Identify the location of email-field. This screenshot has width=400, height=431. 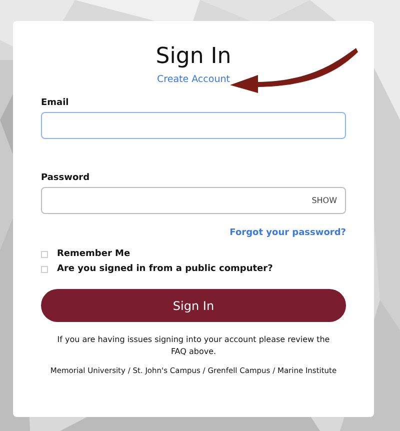
(193, 125).